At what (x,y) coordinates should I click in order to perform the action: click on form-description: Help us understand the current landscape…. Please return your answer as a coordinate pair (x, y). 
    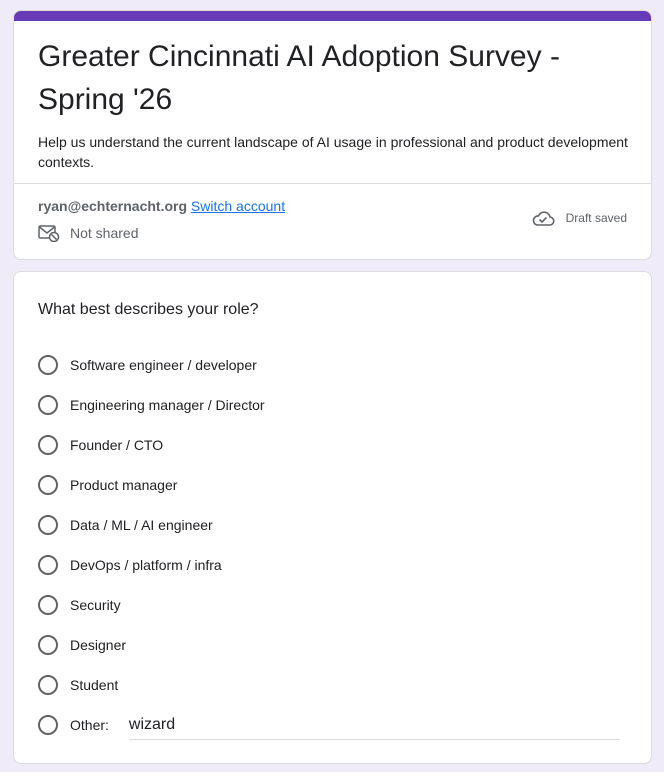
    Looking at the image, I should click on (333, 152).